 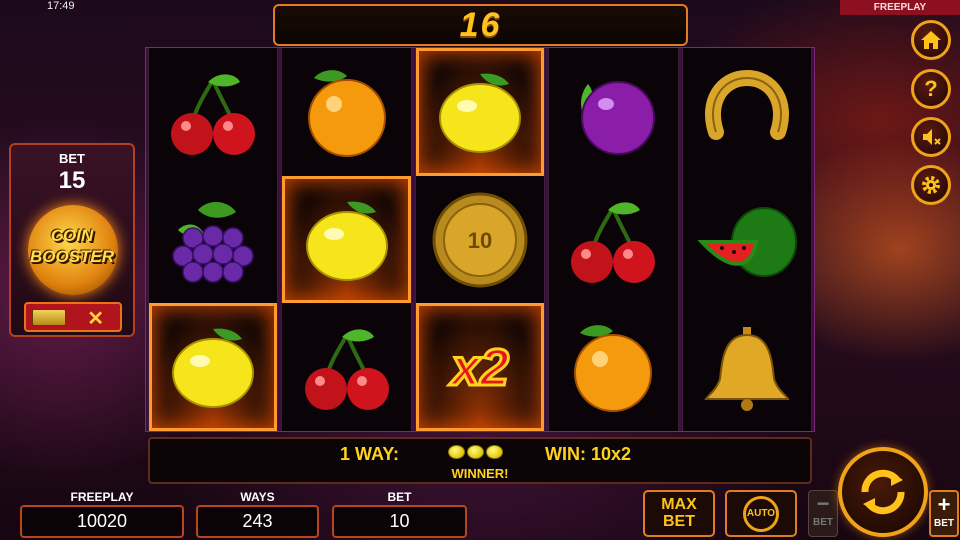 I want to click on freeplay-label: FREEPLAY, so click(x=102, y=497).